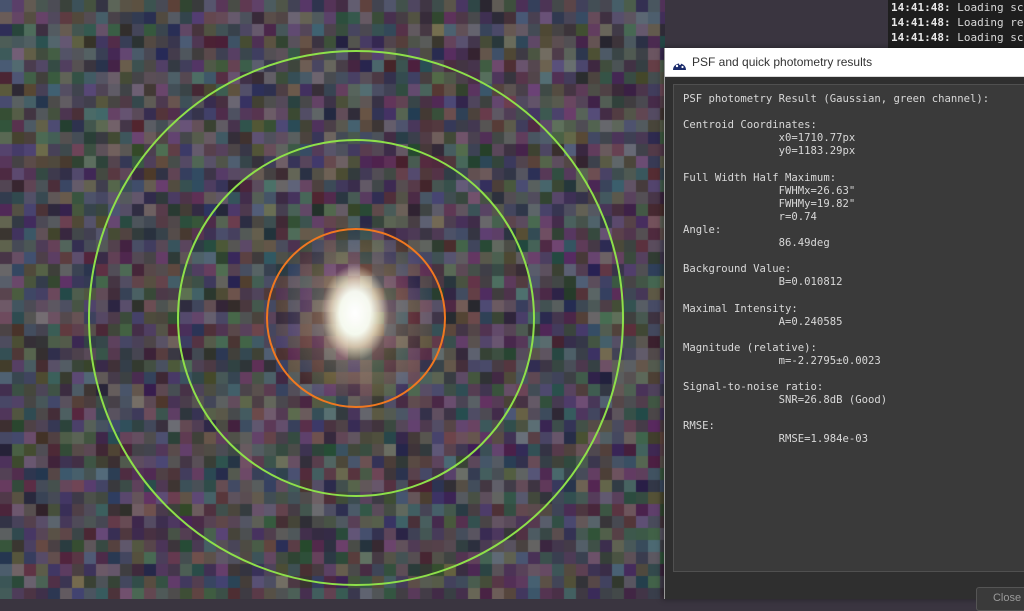 This screenshot has height=611, width=1024. I want to click on dialog-title: PSF and quick photometry results, so click(782, 62).